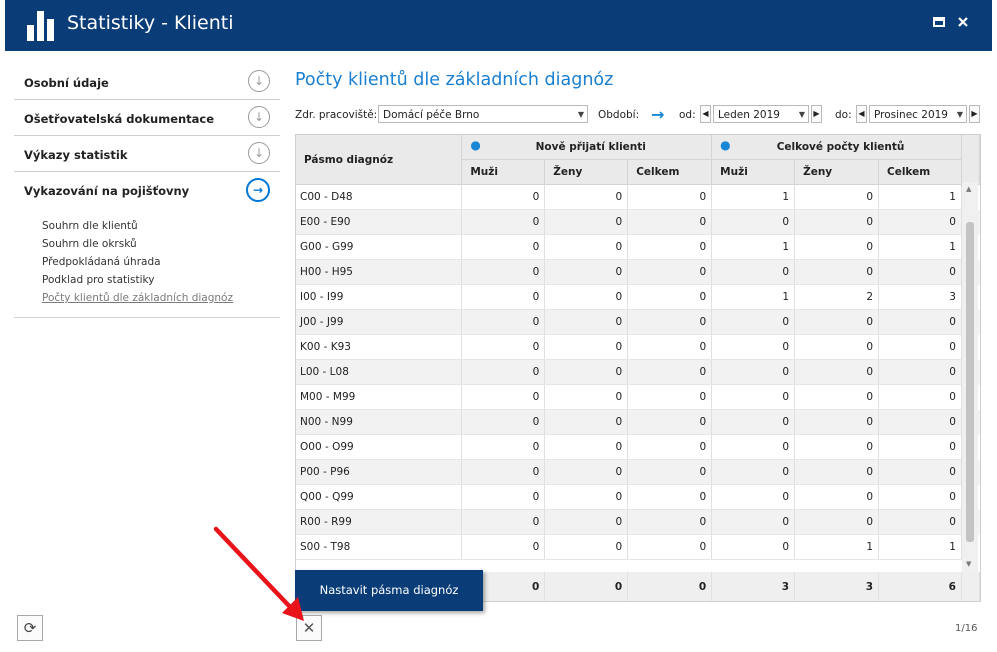 The image size is (997, 652). I want to click on sidebar-section-label: Vykazování na pojišťovny, so click(107, 191).